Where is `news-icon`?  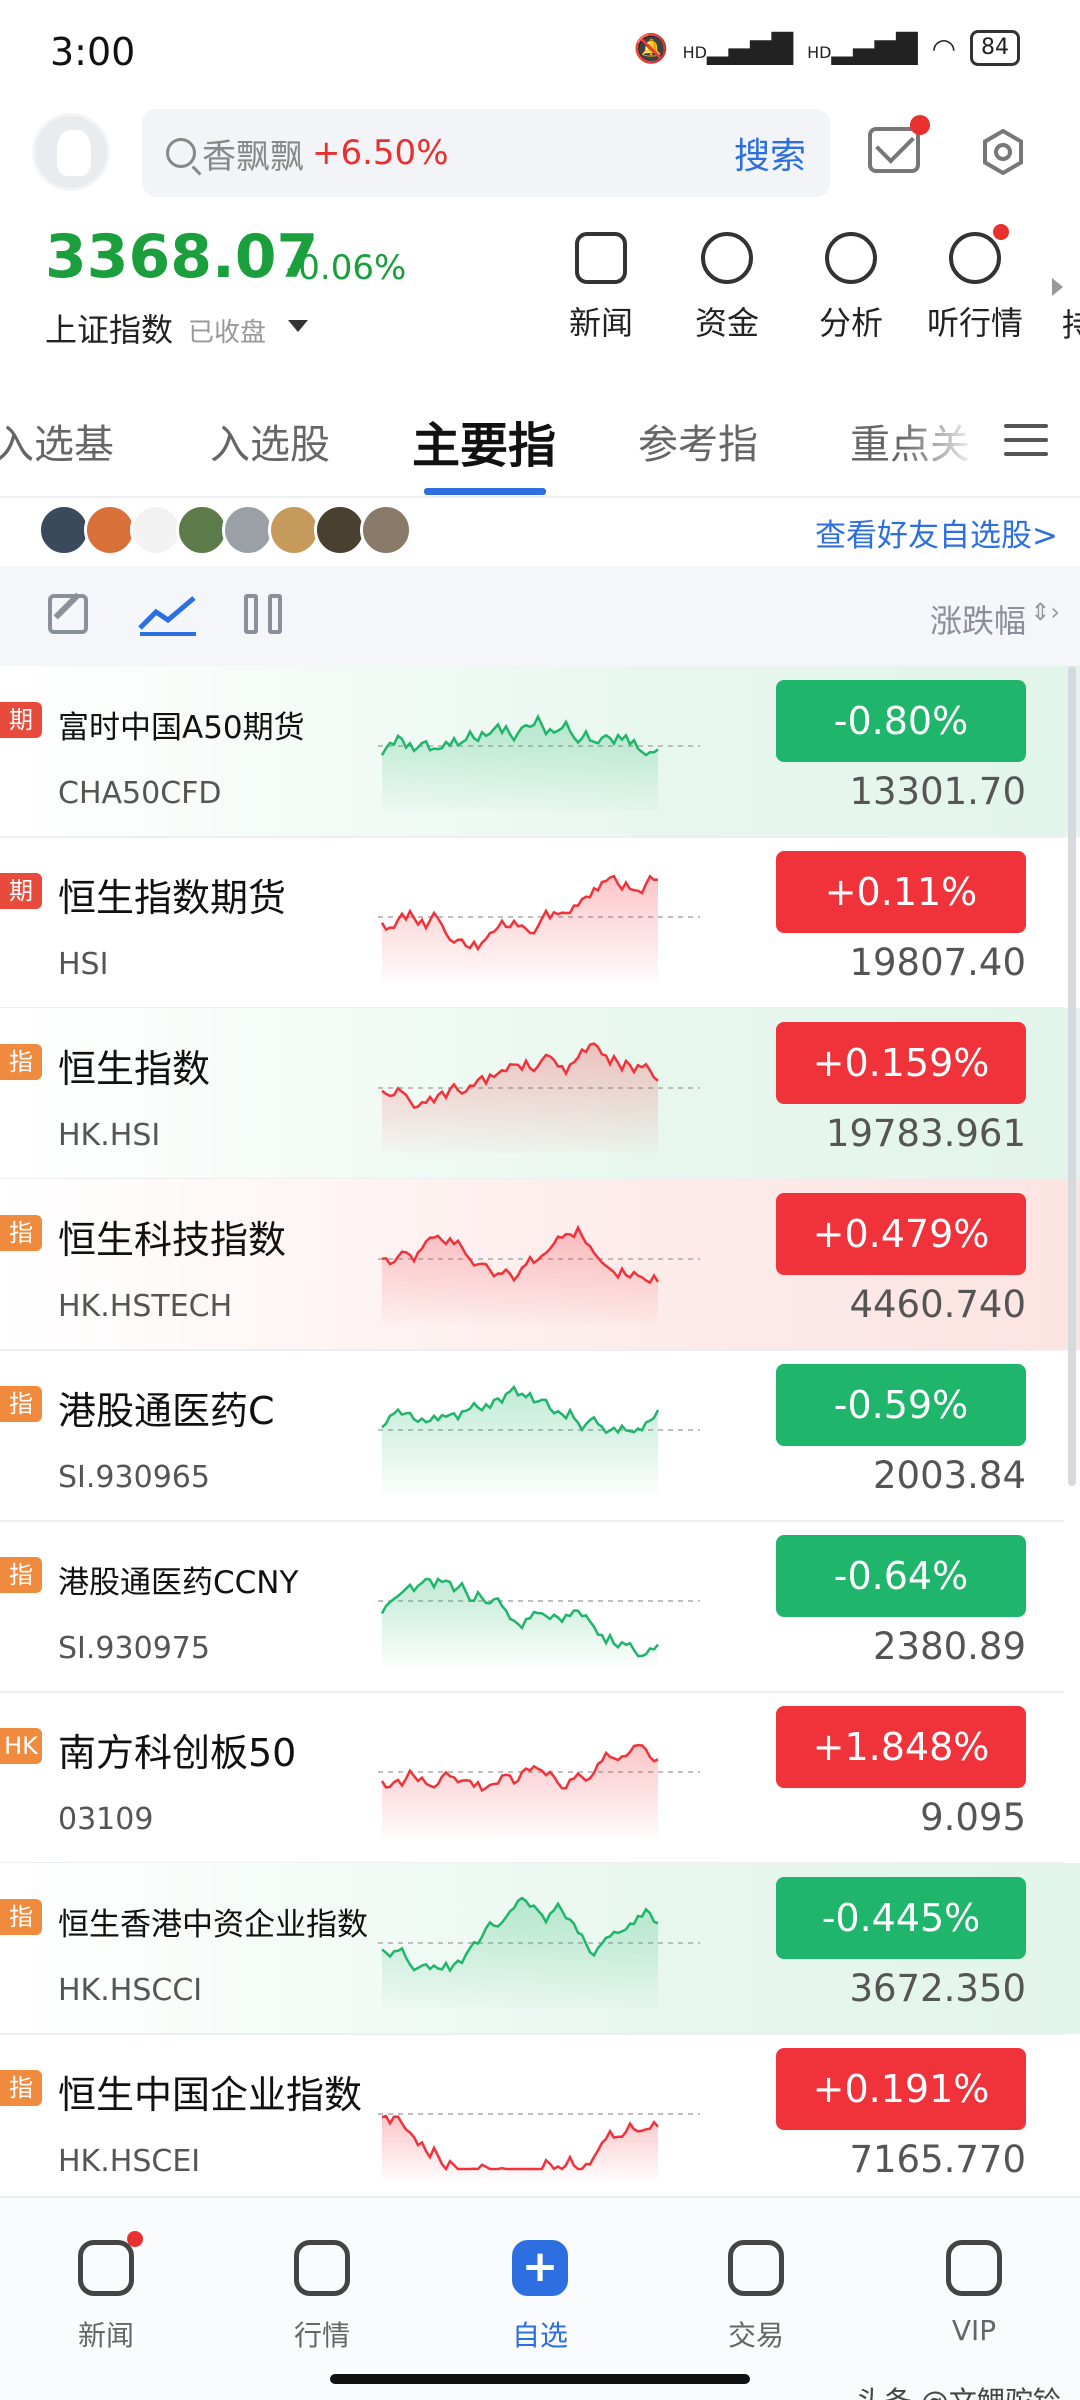
news-icon is located at coordinates (601, 258).